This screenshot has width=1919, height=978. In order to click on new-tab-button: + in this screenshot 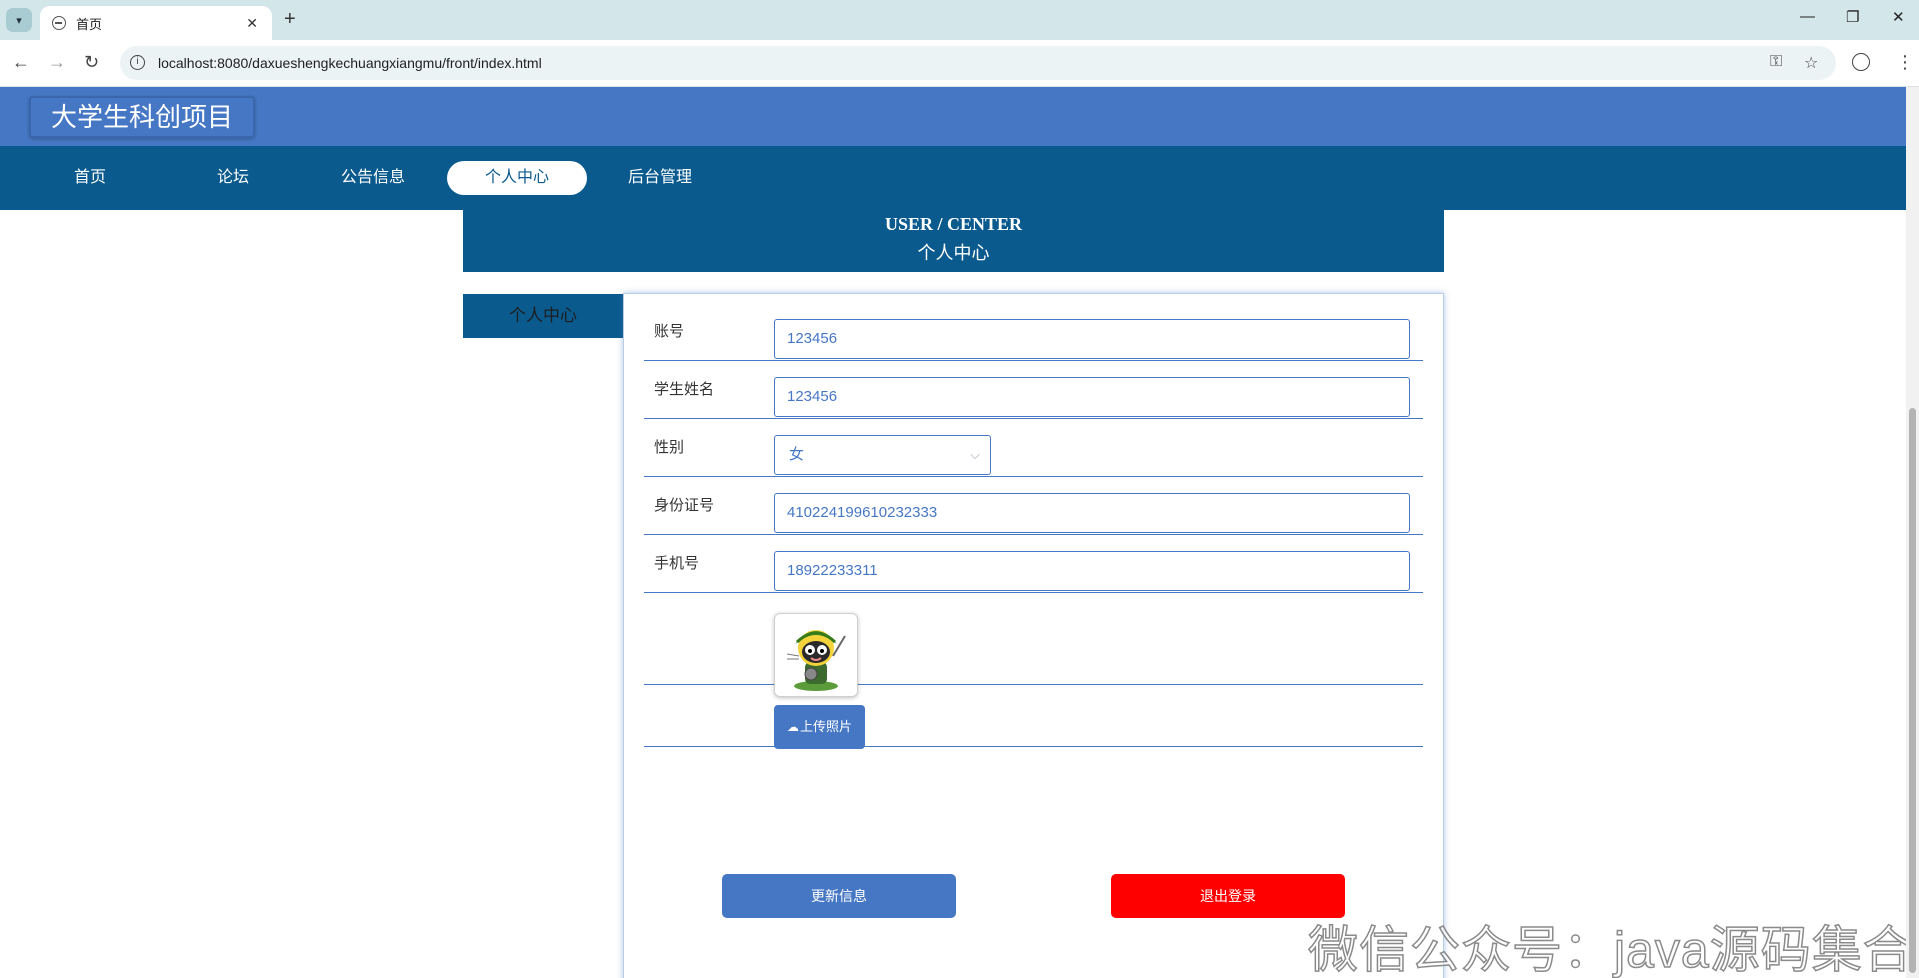, I will do `click(290, 19)`.